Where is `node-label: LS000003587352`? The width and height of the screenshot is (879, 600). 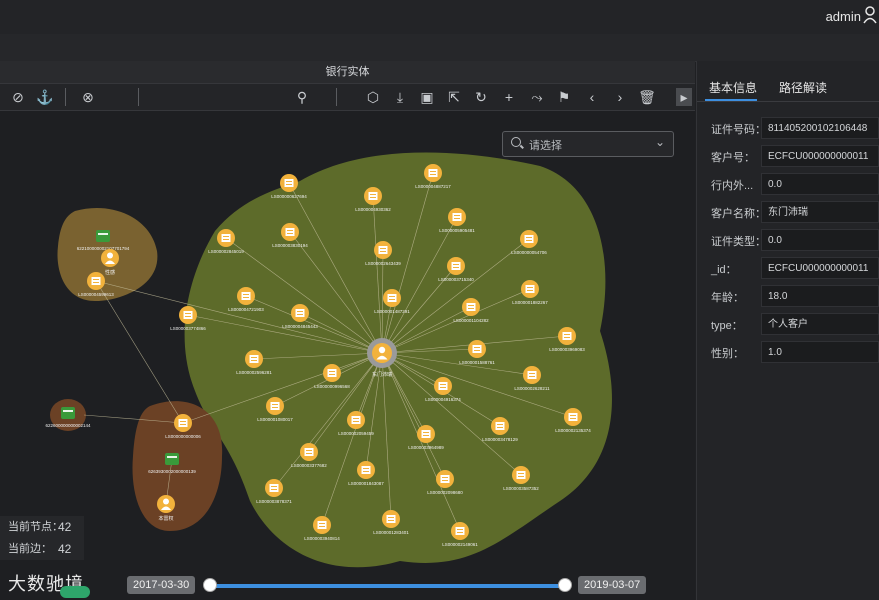
node-label: LS000003587352 is located at coordinates (521, 488).